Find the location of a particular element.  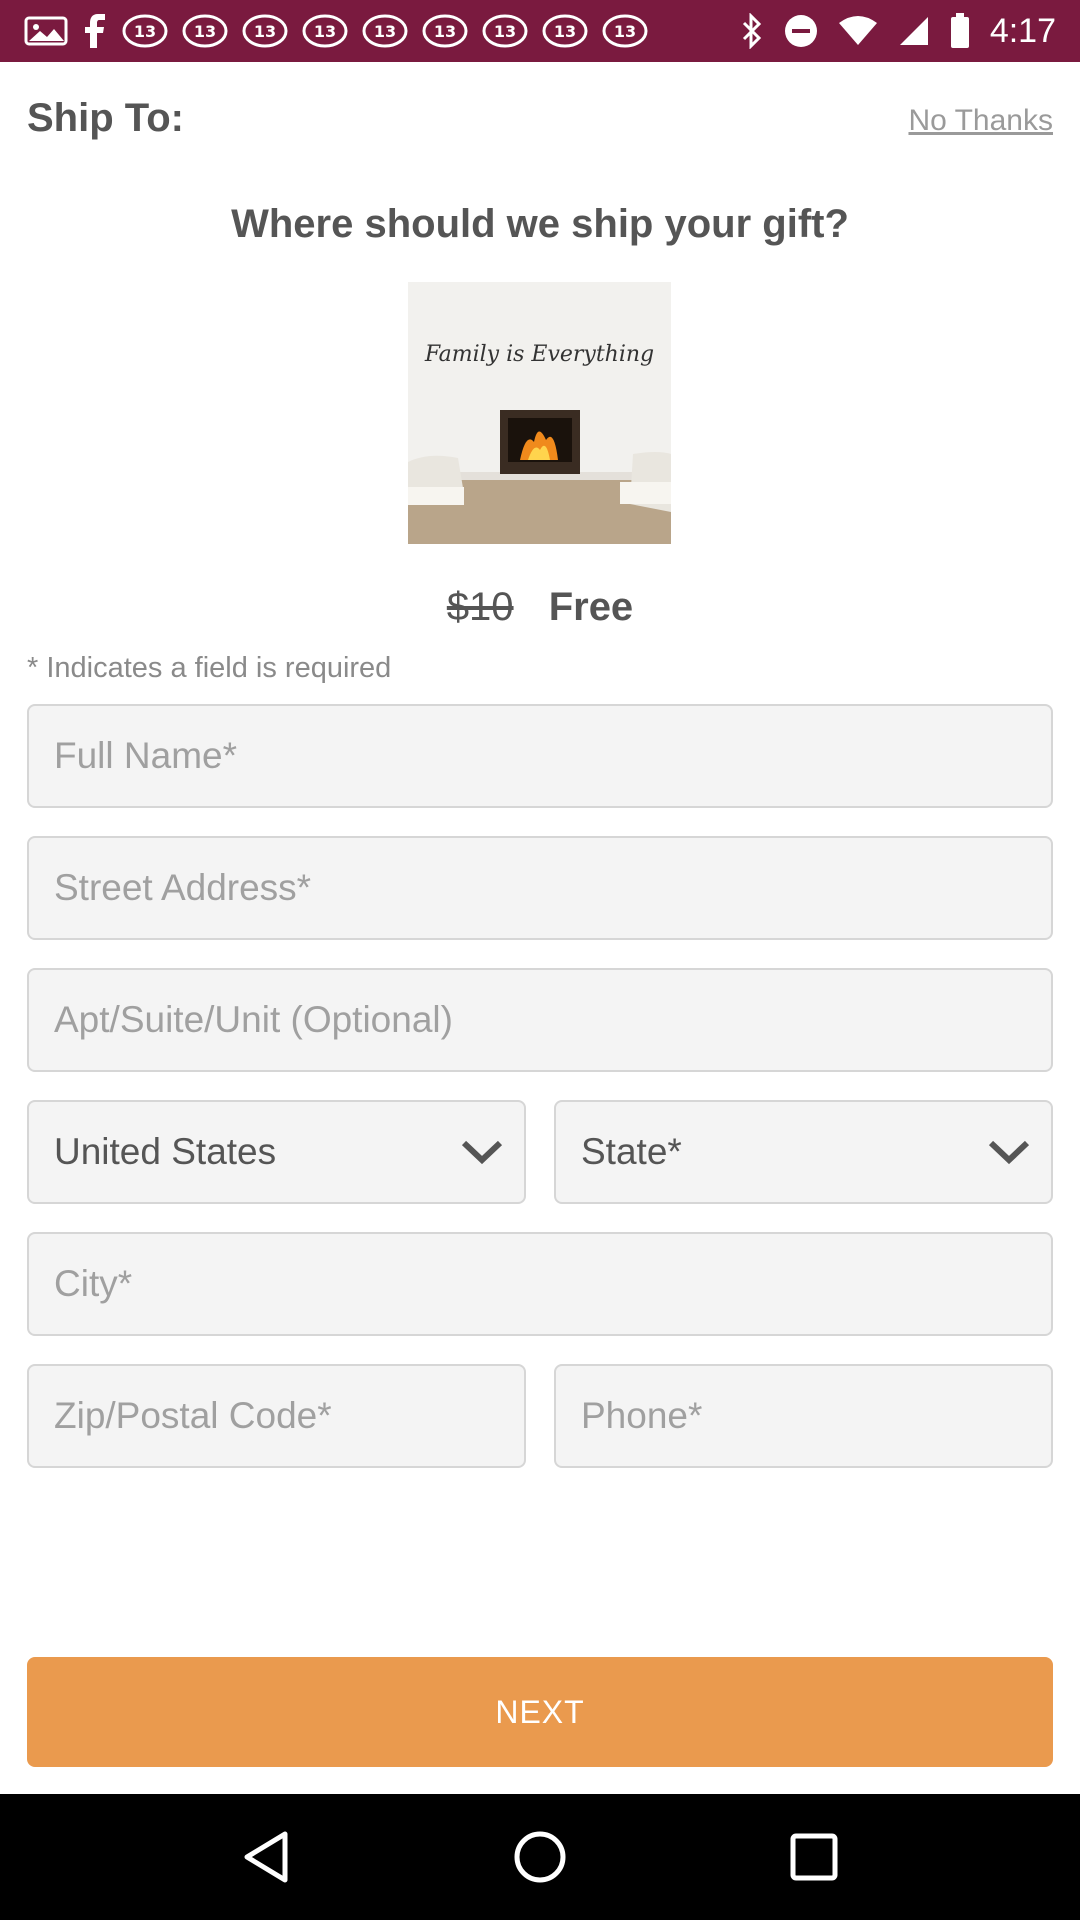

no-thanks-link: No Thanks is located at coordinates (980, 121).